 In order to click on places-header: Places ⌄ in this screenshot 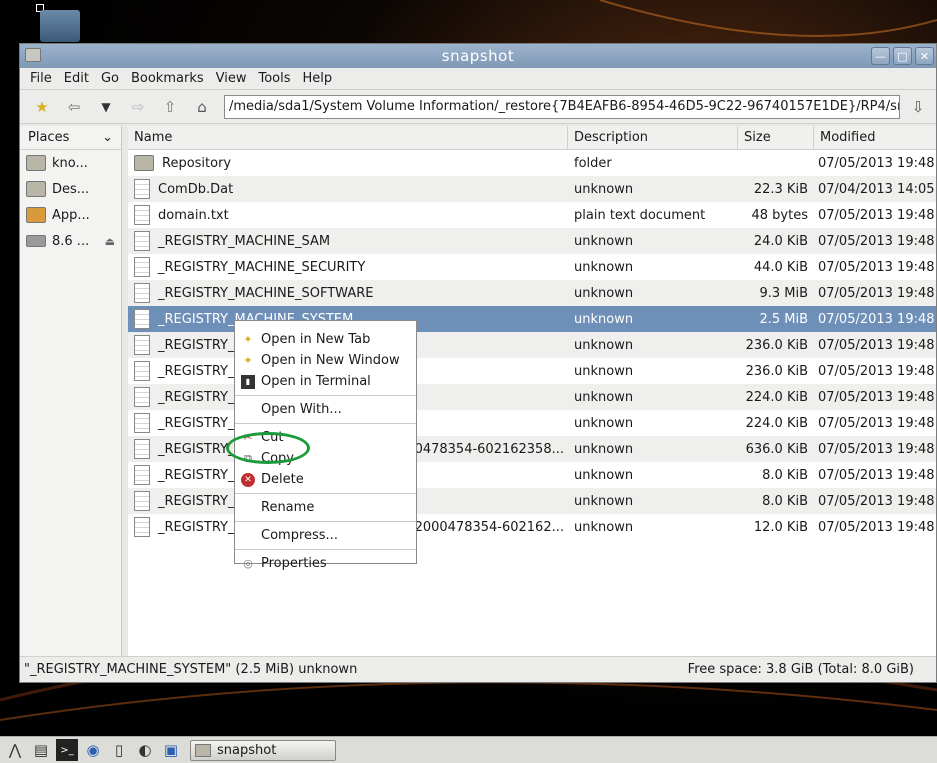, I will do `click(70, 138)`.